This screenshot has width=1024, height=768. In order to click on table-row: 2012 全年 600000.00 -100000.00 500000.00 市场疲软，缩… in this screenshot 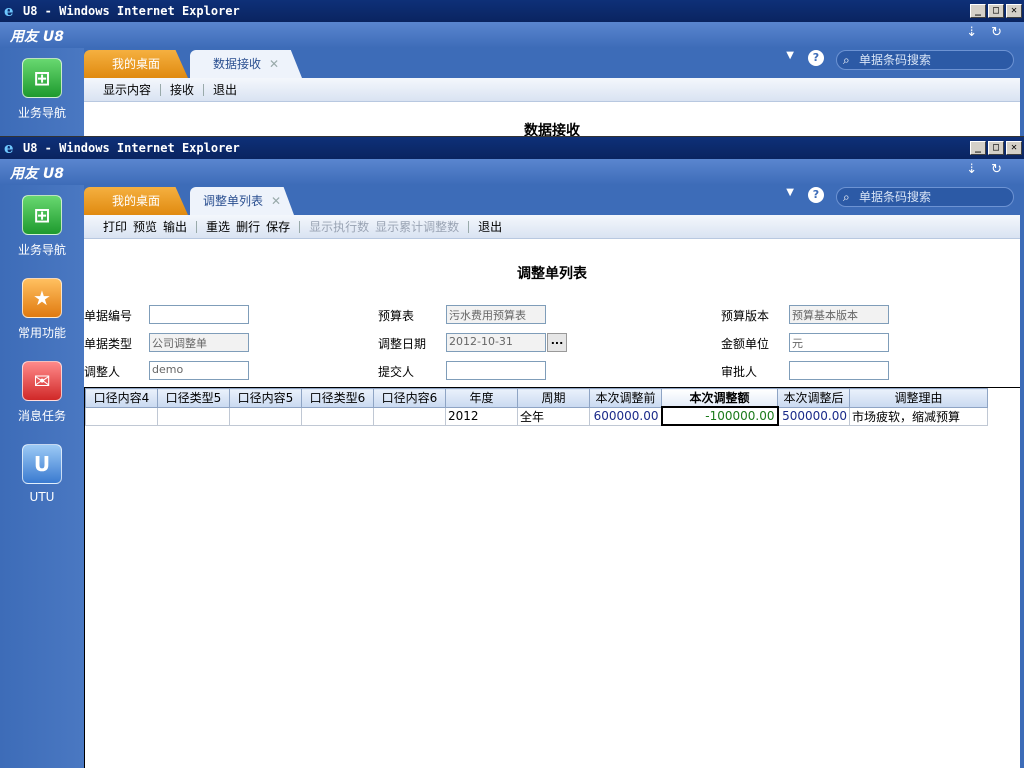, I will do `click(536, 416)`.